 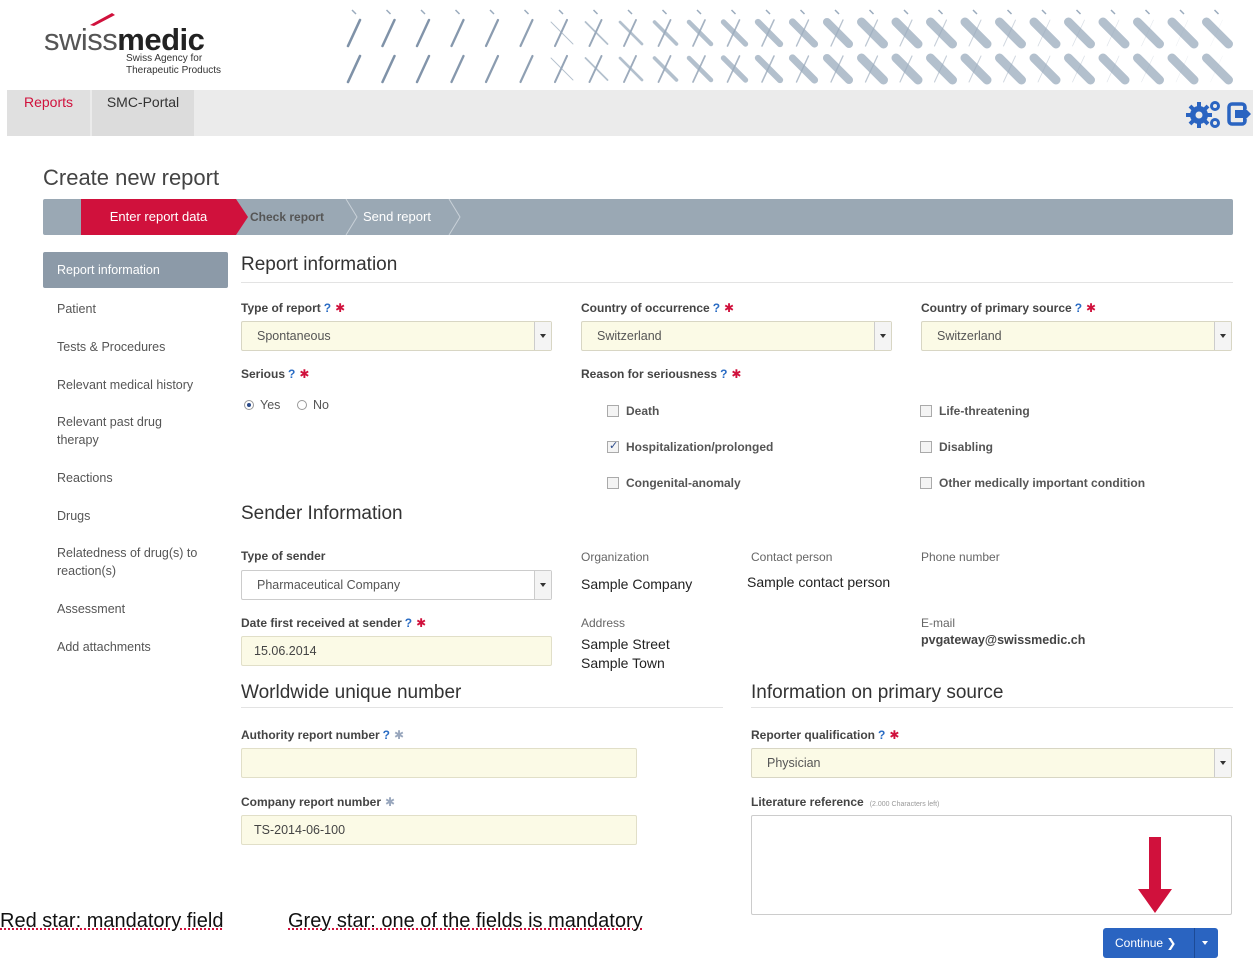 I want to click on company-number-input: TS-2014-06-100, so click(x=439, y=830).